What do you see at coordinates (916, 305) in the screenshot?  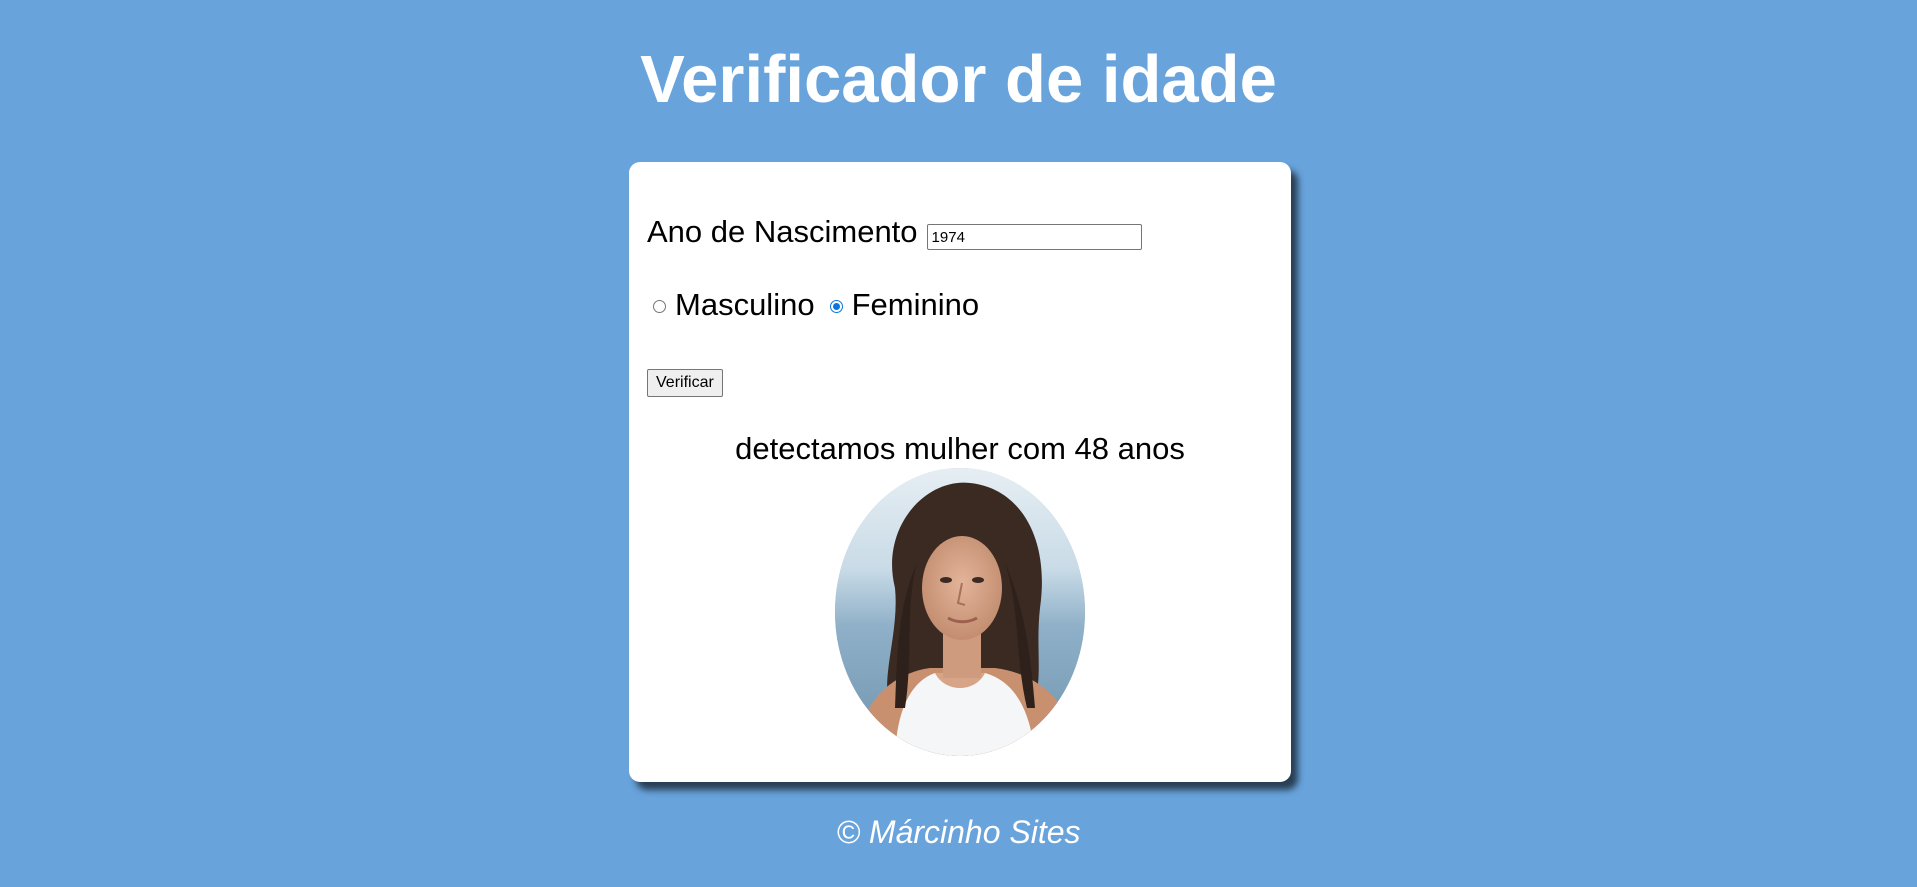 I see `radio-feminino-label: Feminino` at bounding box center [916, 305].